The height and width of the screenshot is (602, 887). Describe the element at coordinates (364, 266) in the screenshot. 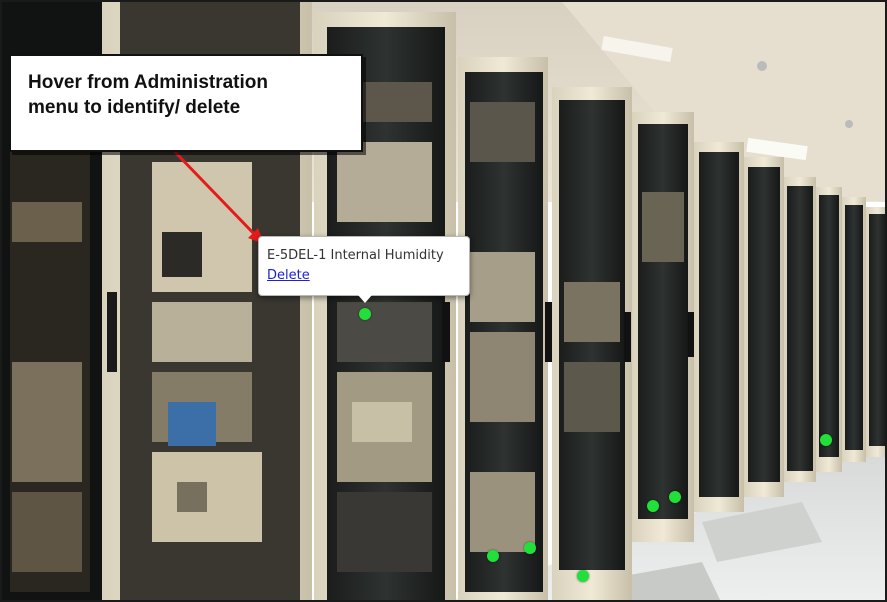

I see `sensor-popup: E-5DEL-1 Internal Humidity Delete` at that location.